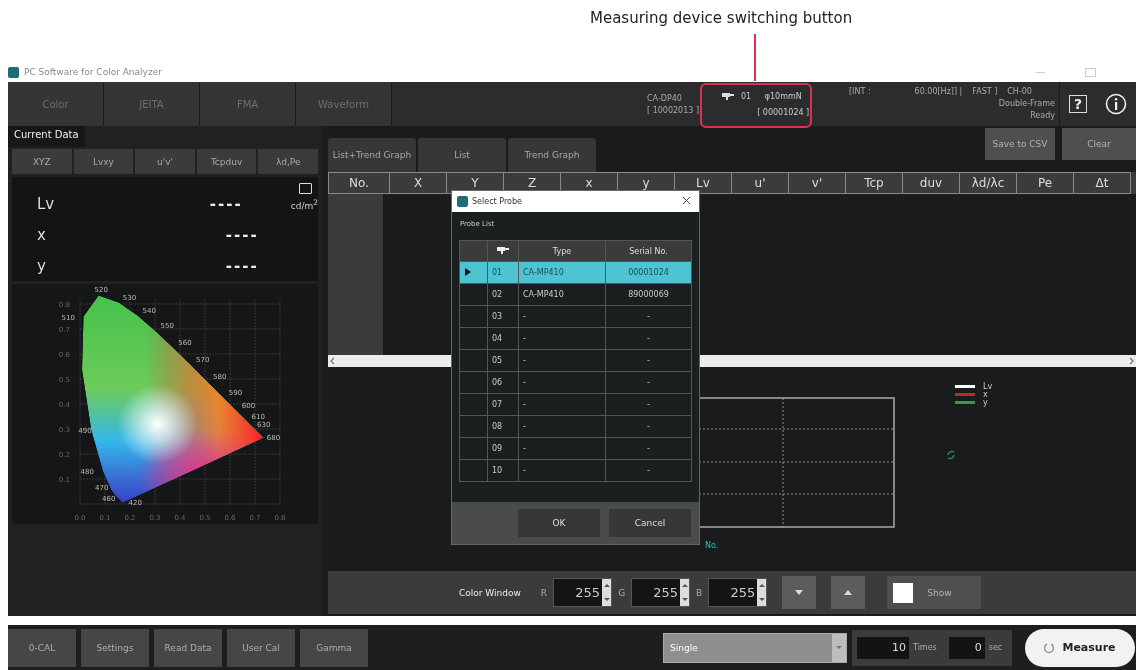  What do you see at coordinates (575, 338) in the screenshot?
I see `probe-row: 04 - -` at bounding box center [575, 338].